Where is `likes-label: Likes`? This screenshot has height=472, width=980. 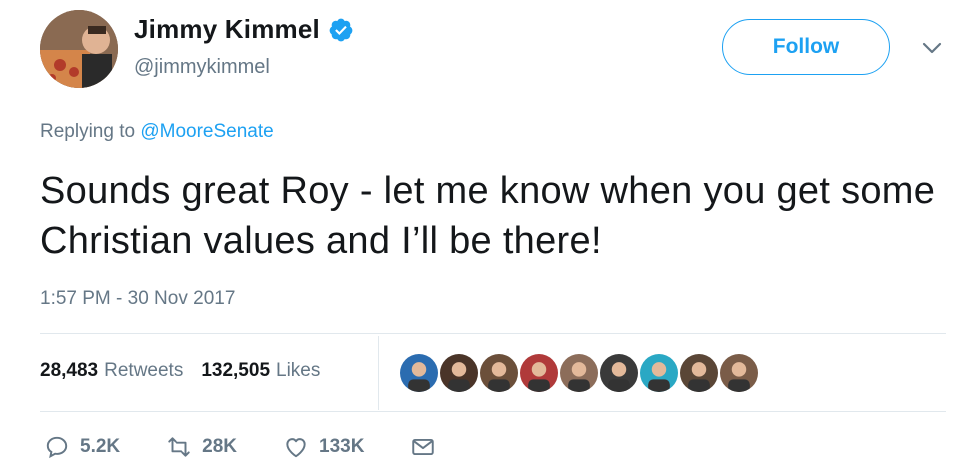 likes-label: Likes is located at coordinates (298, 370).